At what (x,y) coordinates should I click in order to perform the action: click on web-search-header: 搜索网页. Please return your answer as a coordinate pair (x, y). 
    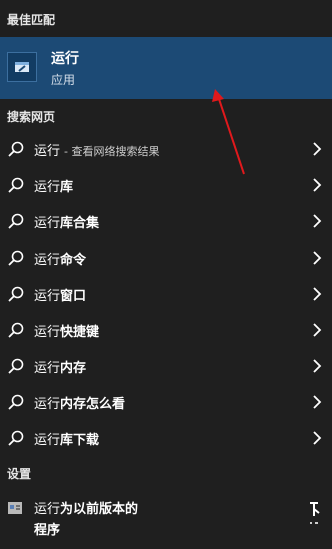
    Looking at the image, I should click on (31, 117).